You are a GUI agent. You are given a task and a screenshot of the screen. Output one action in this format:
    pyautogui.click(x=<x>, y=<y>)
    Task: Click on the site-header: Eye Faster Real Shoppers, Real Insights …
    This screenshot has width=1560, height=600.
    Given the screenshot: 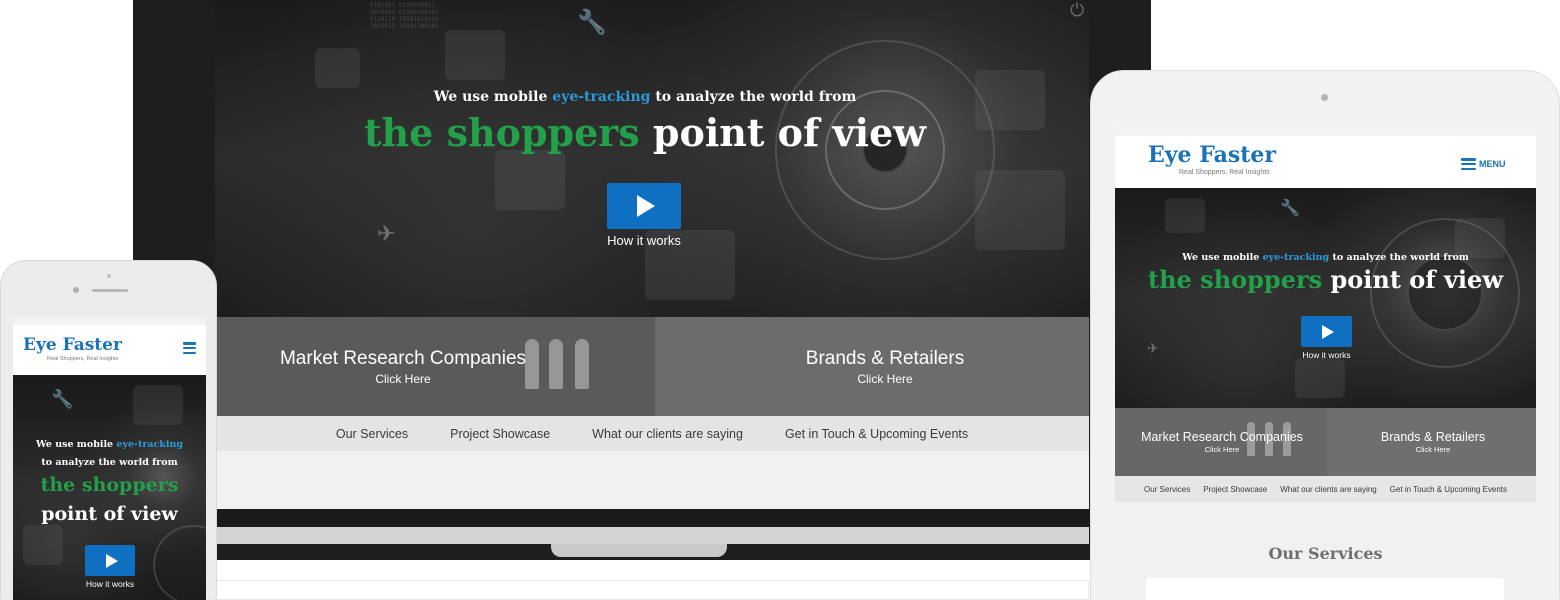 What is the action you would take?
    pyautogui.click(x=1325, y=162)
    